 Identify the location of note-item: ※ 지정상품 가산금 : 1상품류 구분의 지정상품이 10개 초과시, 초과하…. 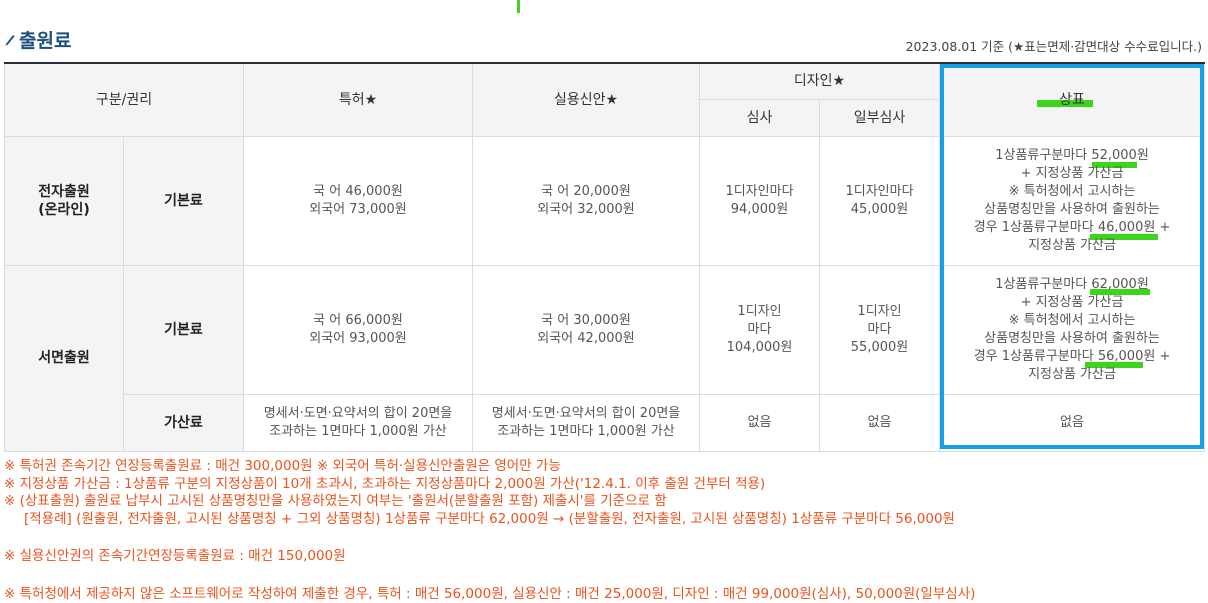
(385, 483).